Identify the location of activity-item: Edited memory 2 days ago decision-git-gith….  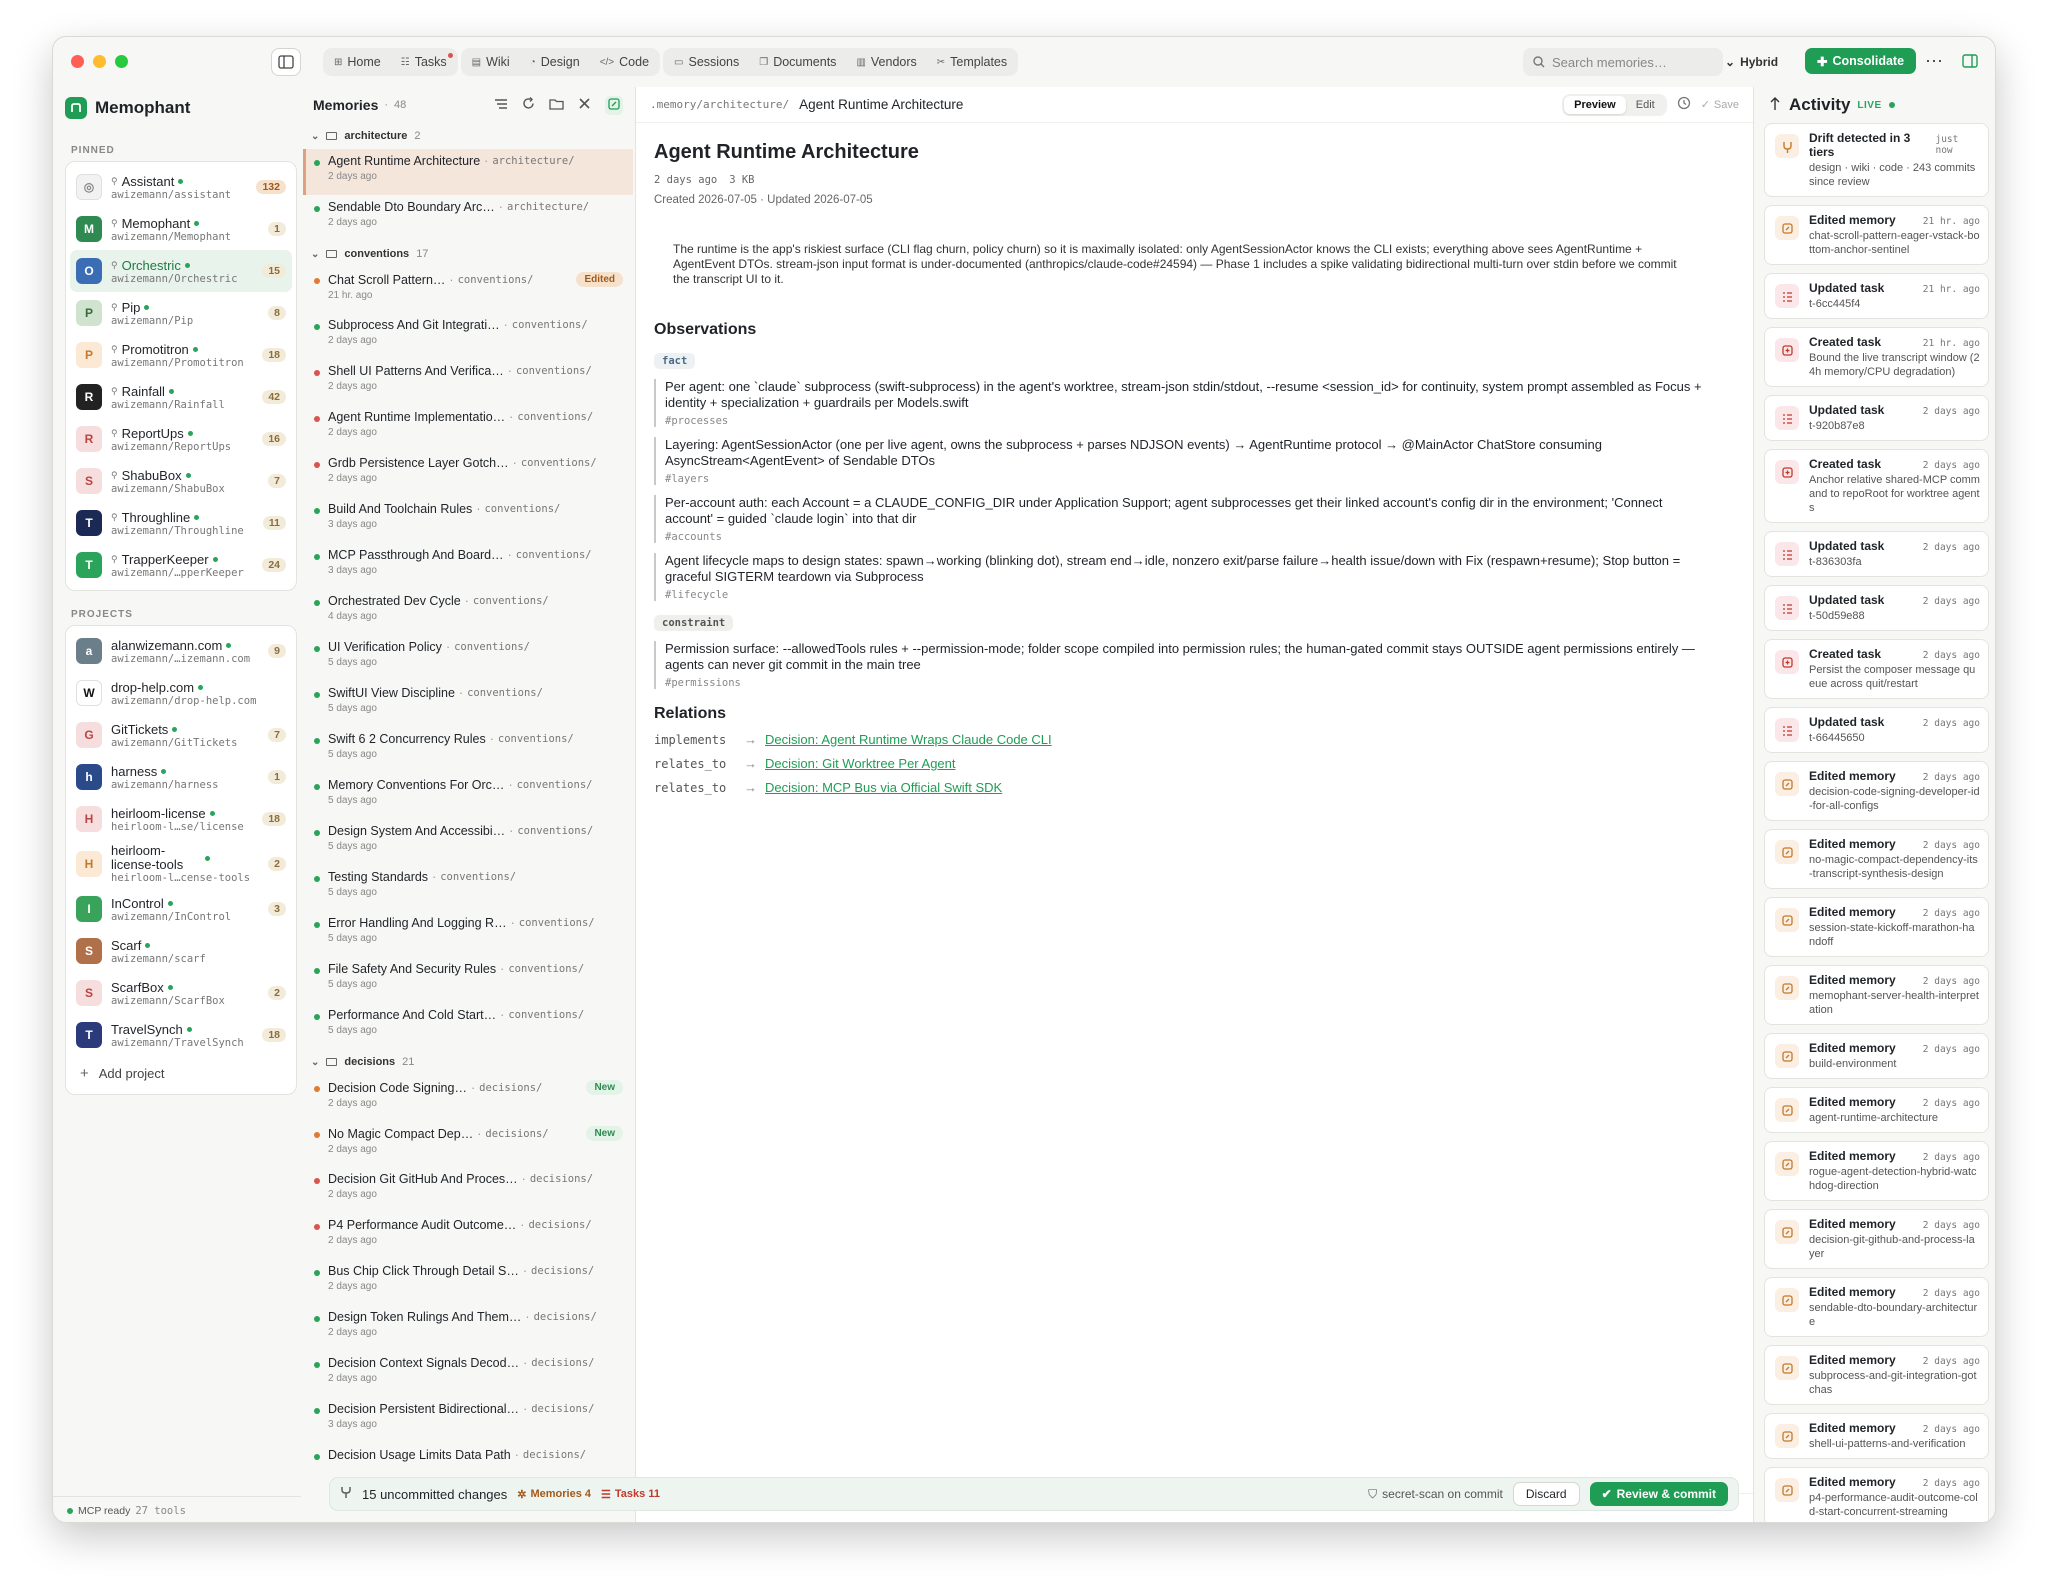
(1876, 1239).